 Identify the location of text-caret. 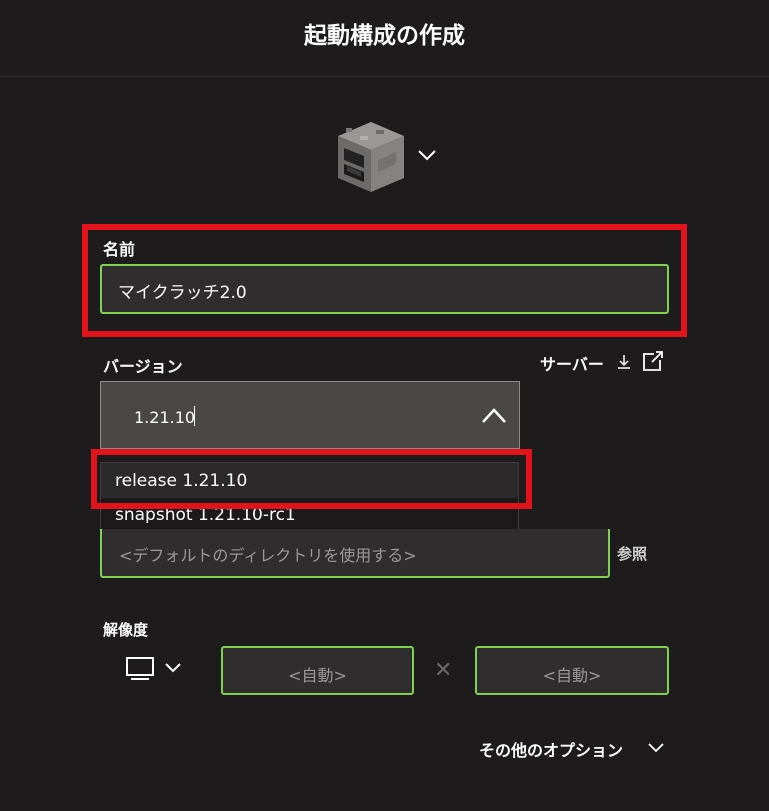
(194, 416).